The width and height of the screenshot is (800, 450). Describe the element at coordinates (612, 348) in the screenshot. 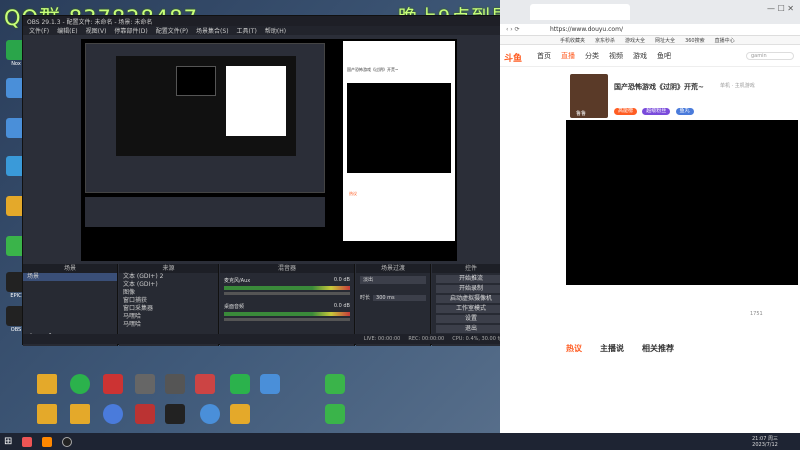

I see `tab-streamer-say: 主播说` at that location.